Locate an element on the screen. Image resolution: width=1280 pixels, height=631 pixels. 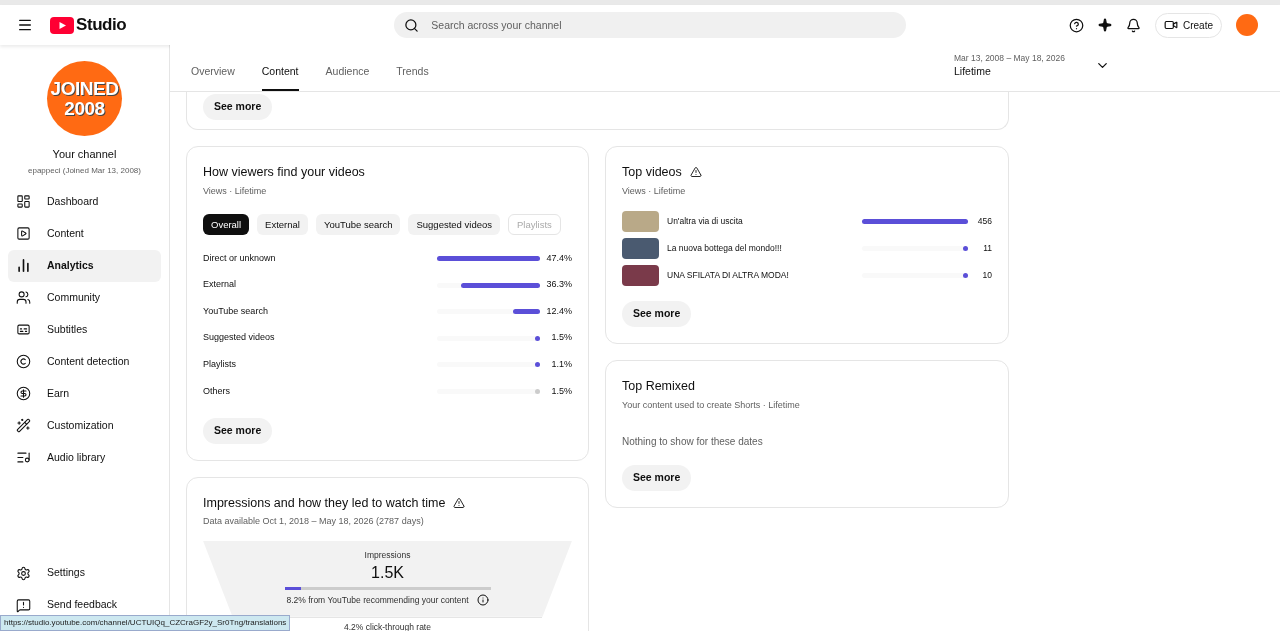
funnel-label: Impressions is located at coordinates (387, 555).